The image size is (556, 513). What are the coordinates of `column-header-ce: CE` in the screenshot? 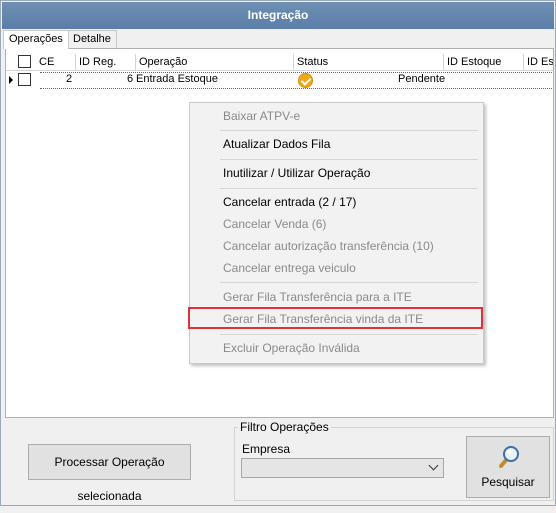 It's located at (56, 62).